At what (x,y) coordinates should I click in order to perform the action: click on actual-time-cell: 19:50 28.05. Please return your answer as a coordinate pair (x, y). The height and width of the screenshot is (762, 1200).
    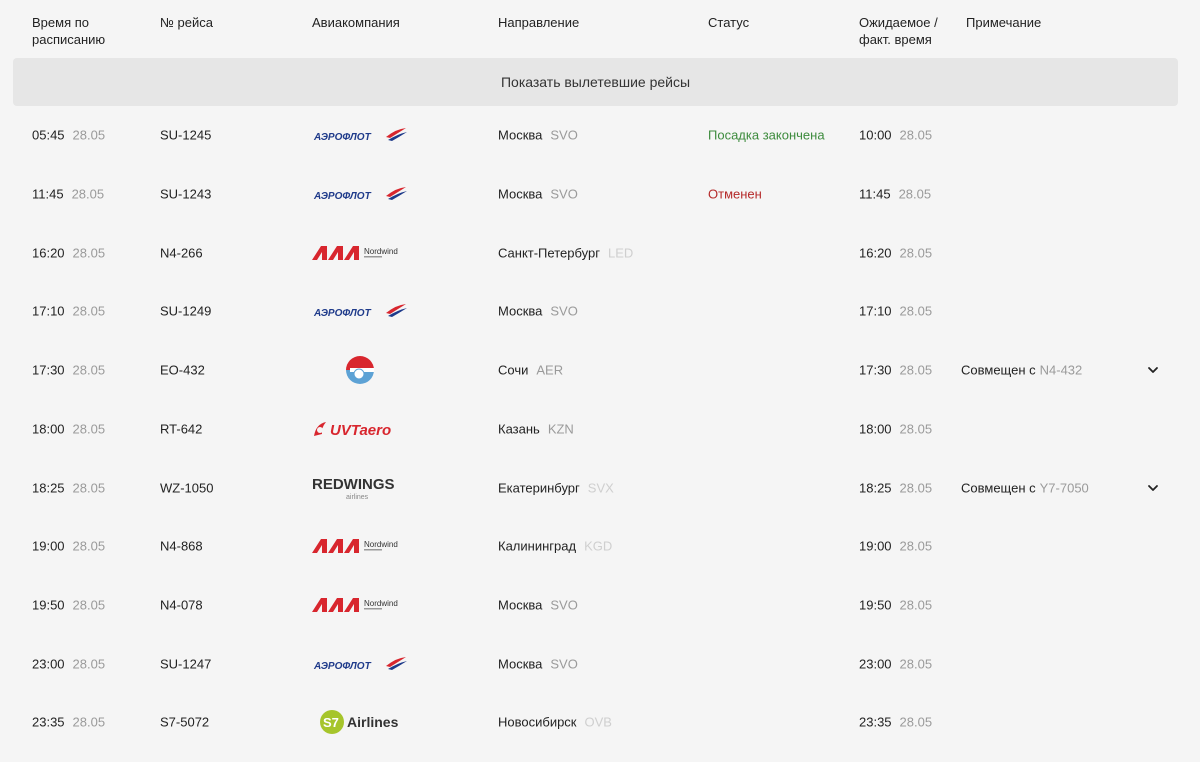
    Looking at the image, I should click on (895, 604).